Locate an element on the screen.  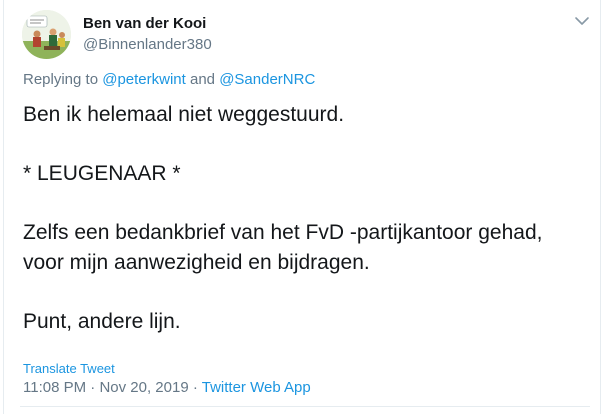
tweet-date: Nov 20, 2019 is located at coordinates (143, 387).